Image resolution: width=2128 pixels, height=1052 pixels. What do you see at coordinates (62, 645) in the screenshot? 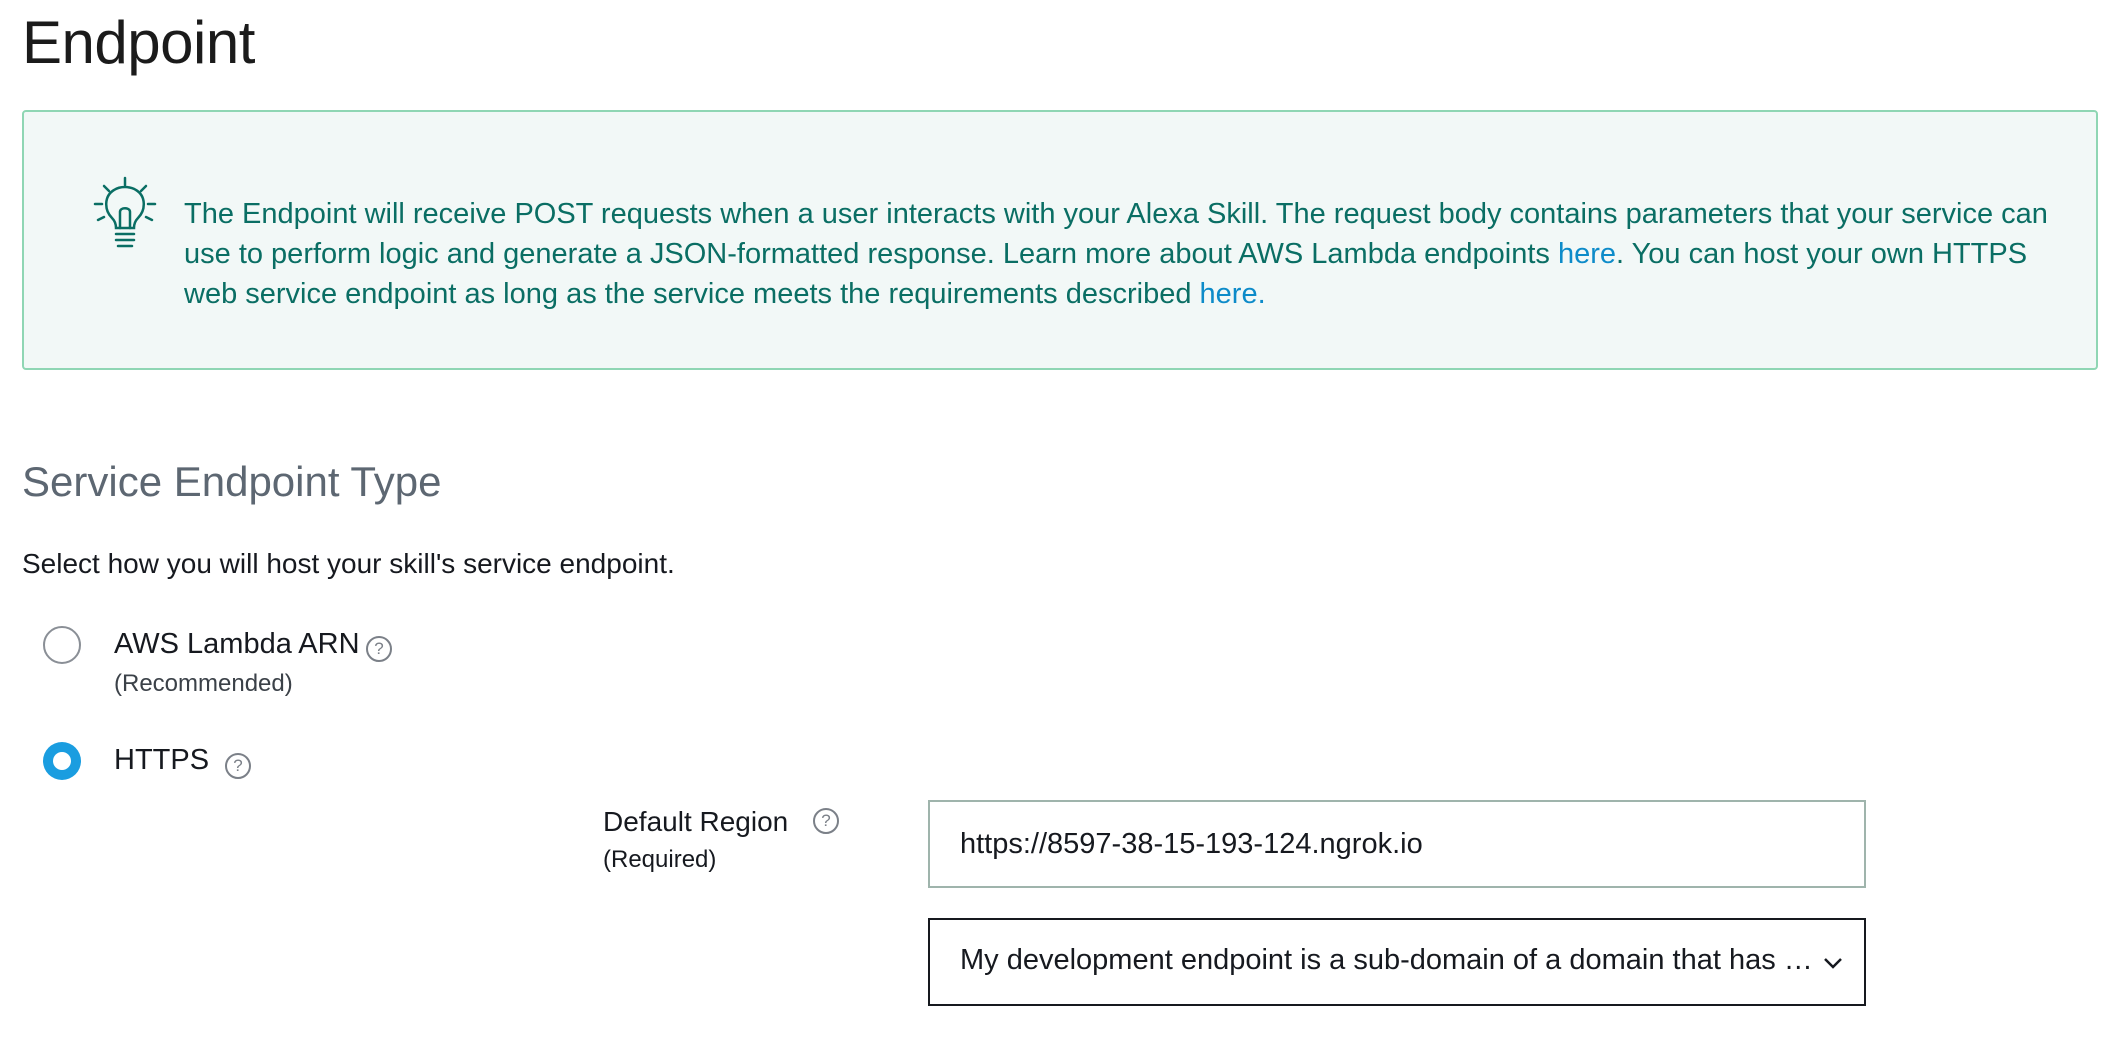
I see `lambda-arn-radio` at bounding box center [62, 645].